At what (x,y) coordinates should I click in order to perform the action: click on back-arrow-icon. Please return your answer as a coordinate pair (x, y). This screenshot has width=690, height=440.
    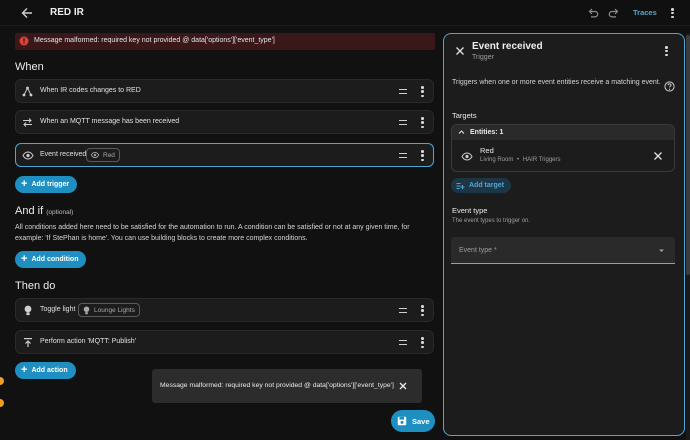
    Looking at the image, I should click on (27, 13).